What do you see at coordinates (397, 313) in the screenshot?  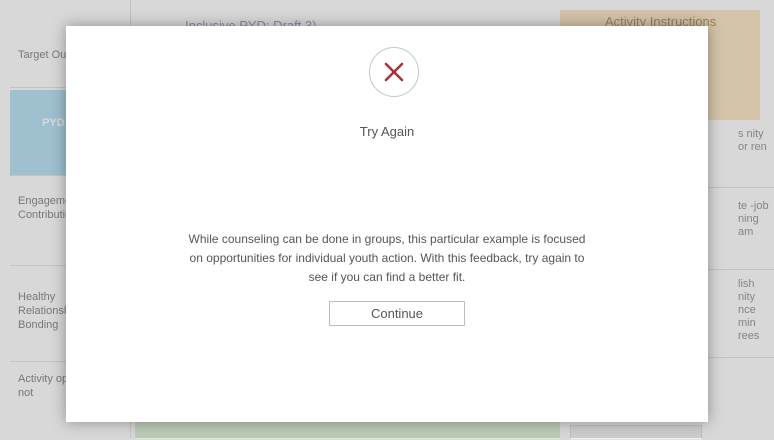 I see `continue-button: Continue` at bounding box center [397, 313].